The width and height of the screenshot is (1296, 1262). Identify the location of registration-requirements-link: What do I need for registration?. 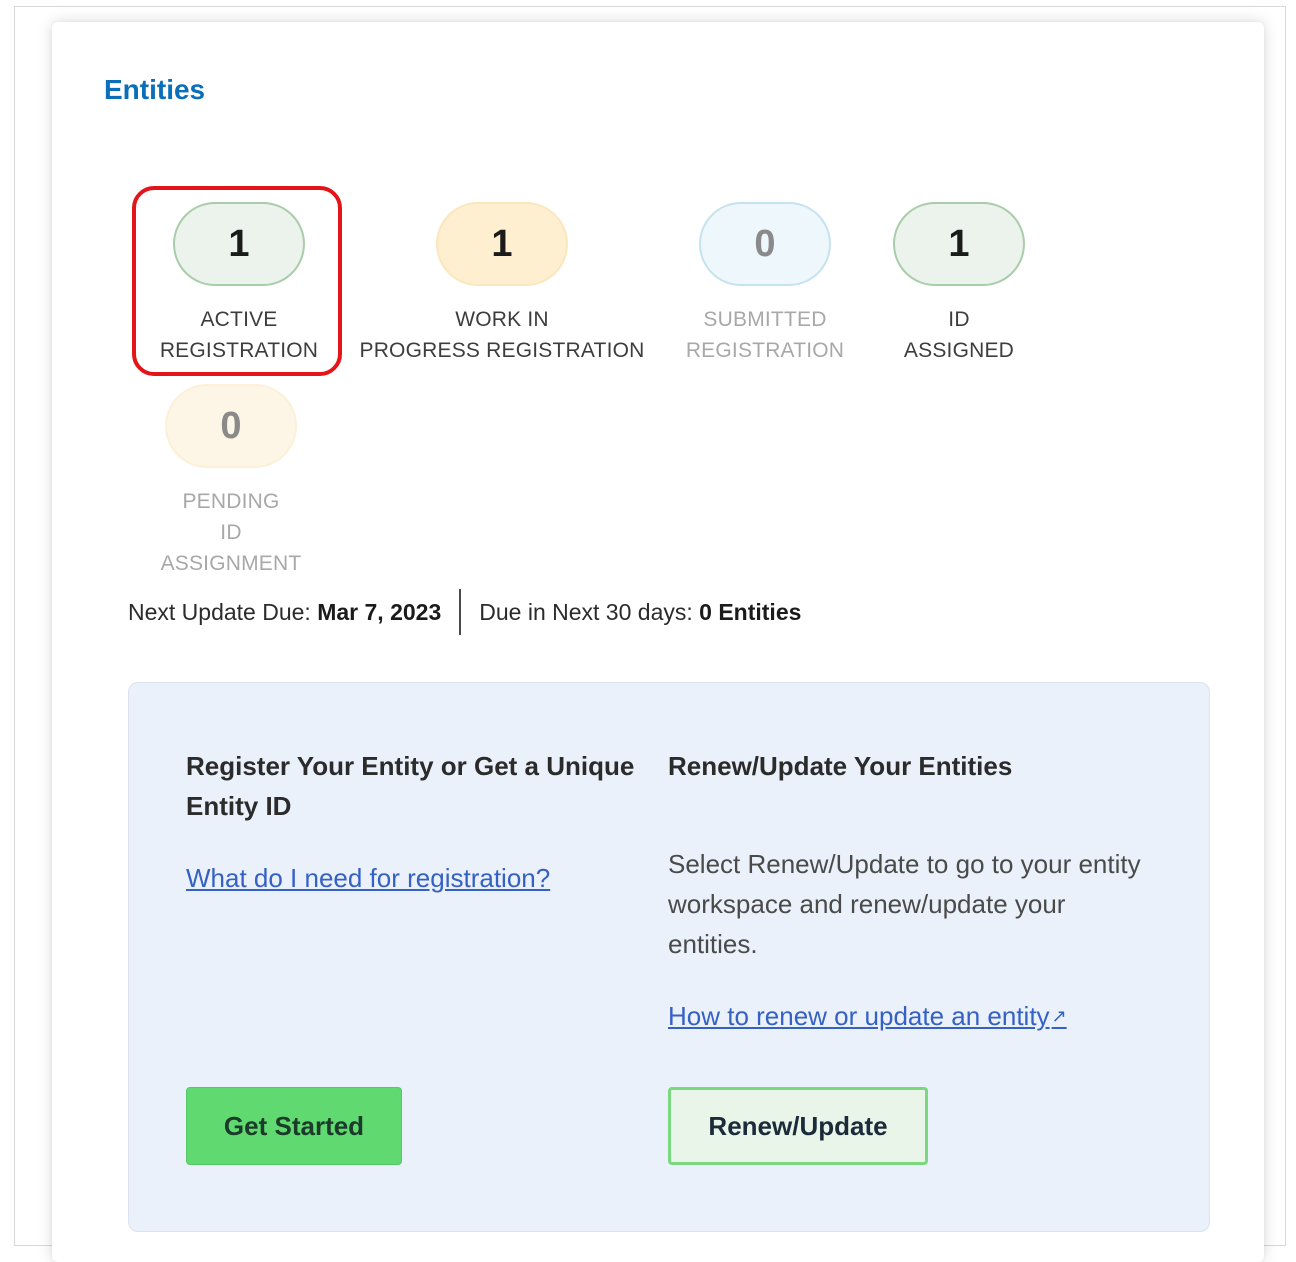
(368, 878).